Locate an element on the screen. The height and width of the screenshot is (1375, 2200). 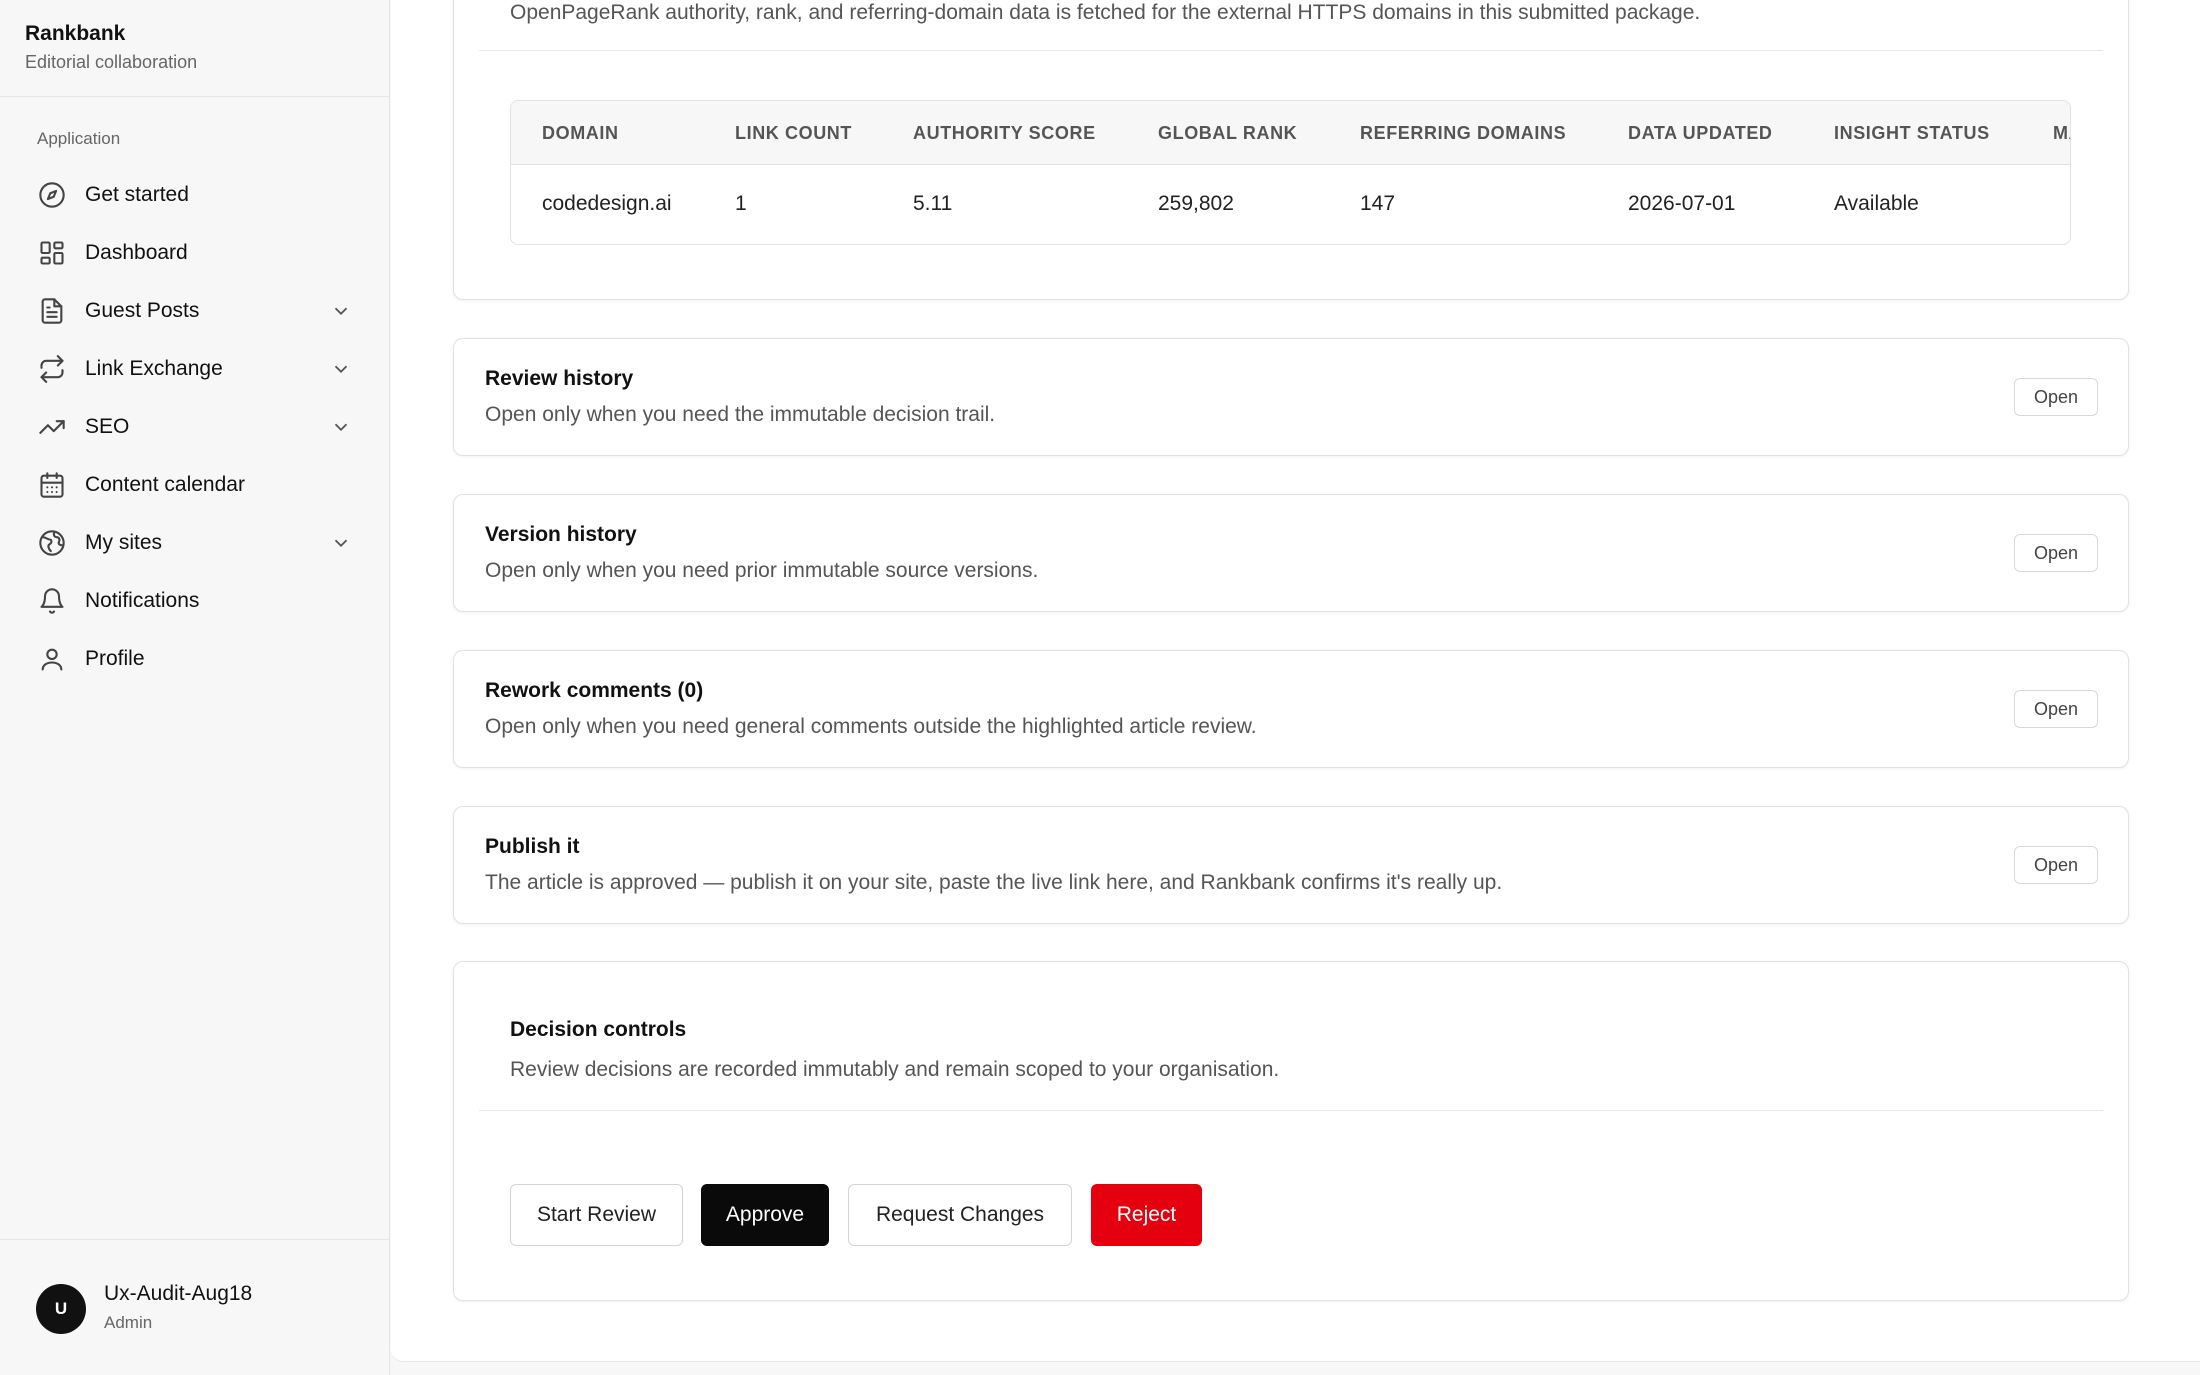
brand: Rankbank Editorial collaboration is located at coordinates (194, 48).